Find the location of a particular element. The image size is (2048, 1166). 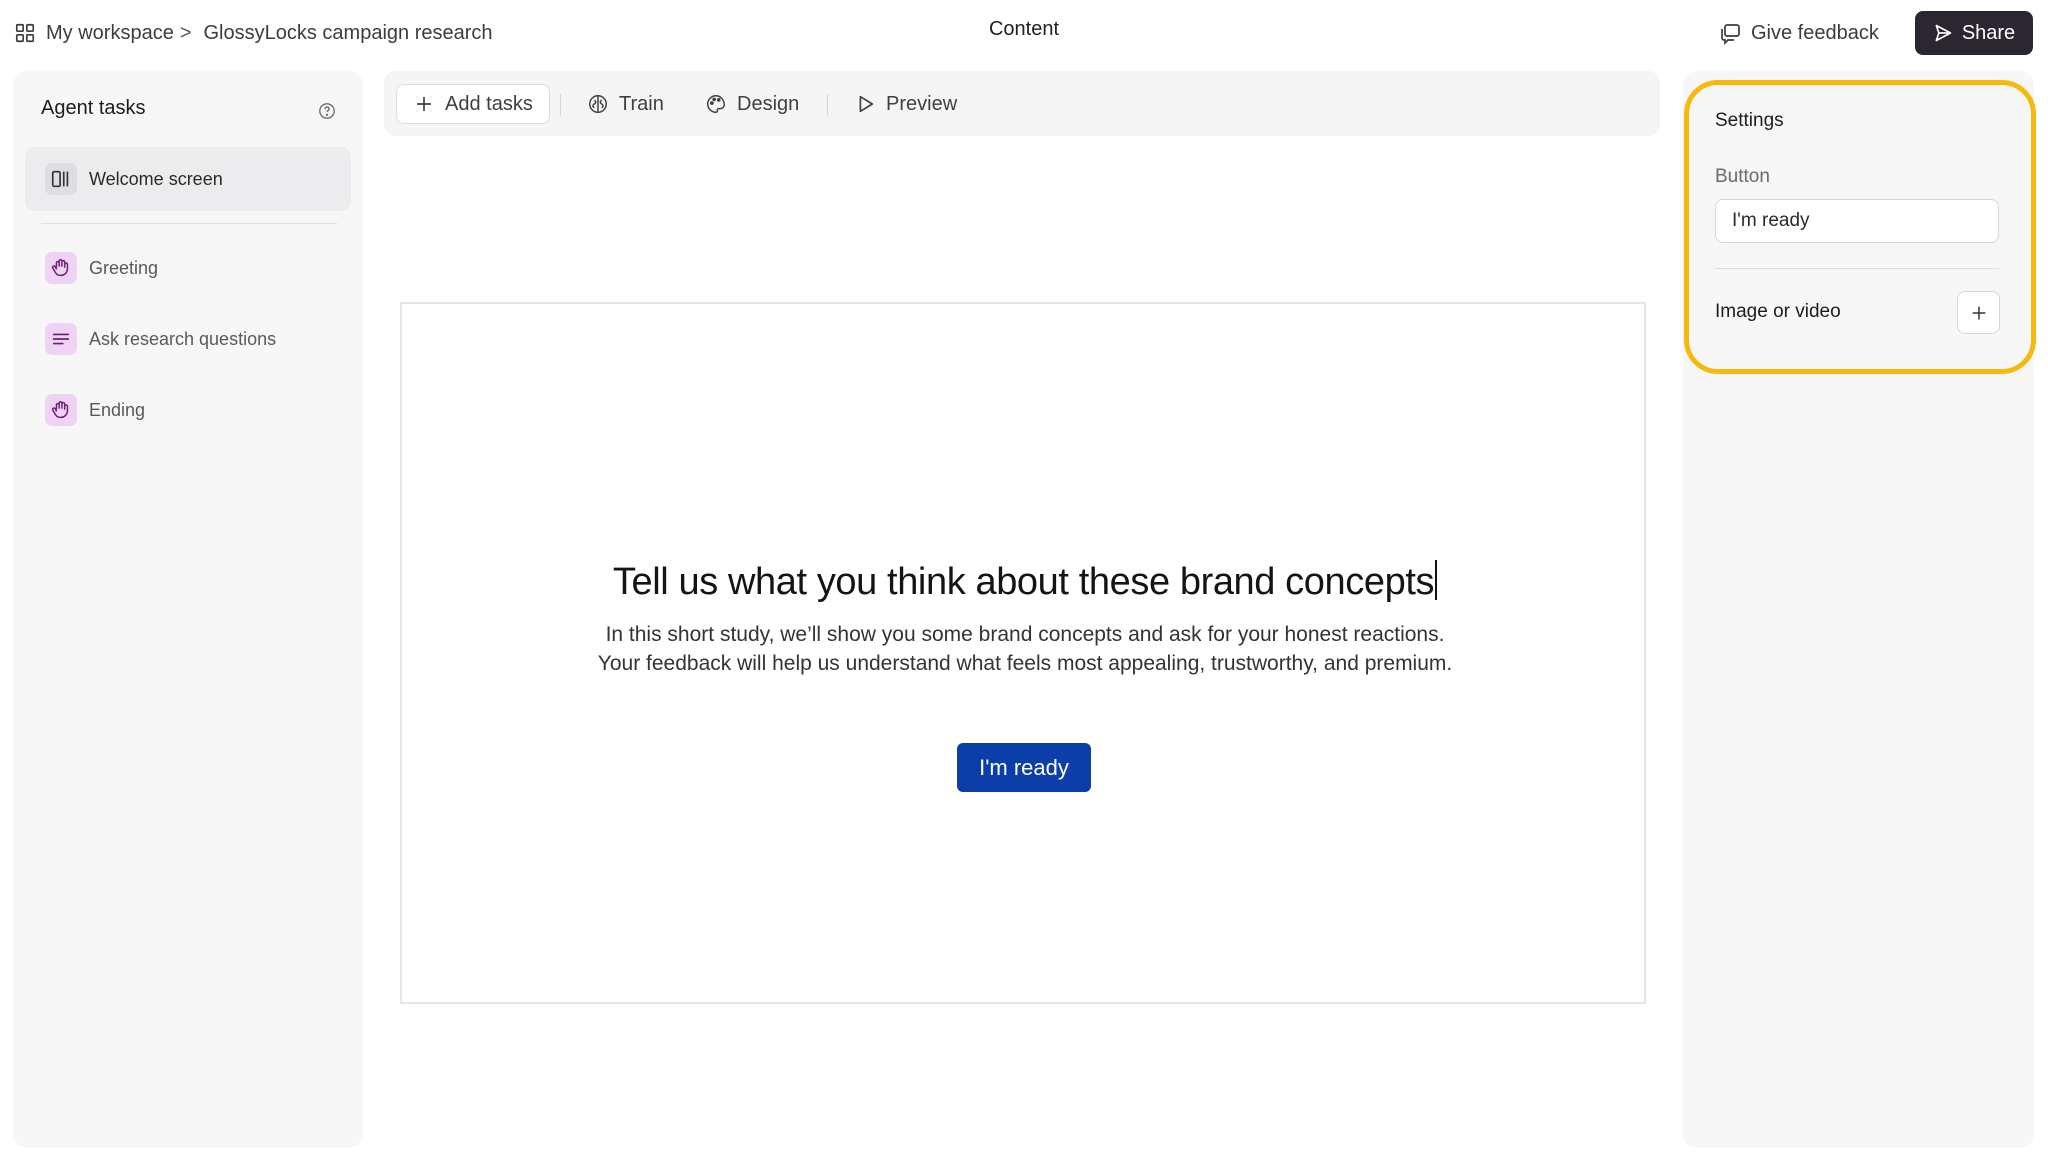

task-item-welcome-screen: Welcome screen is located at coordinates (188, 179).